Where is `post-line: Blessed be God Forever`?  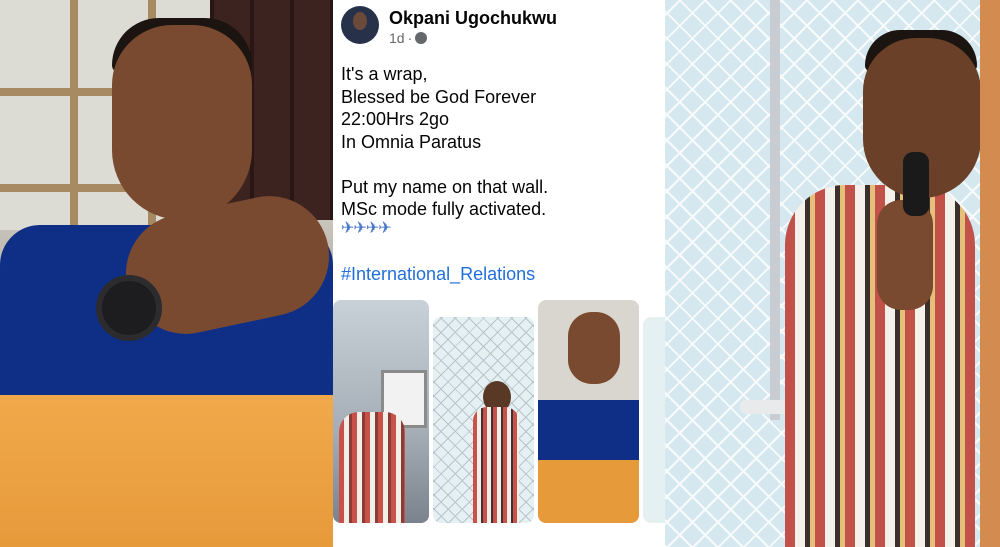 post-line: Blessed be God Forever is located at coordinates (439, 96).